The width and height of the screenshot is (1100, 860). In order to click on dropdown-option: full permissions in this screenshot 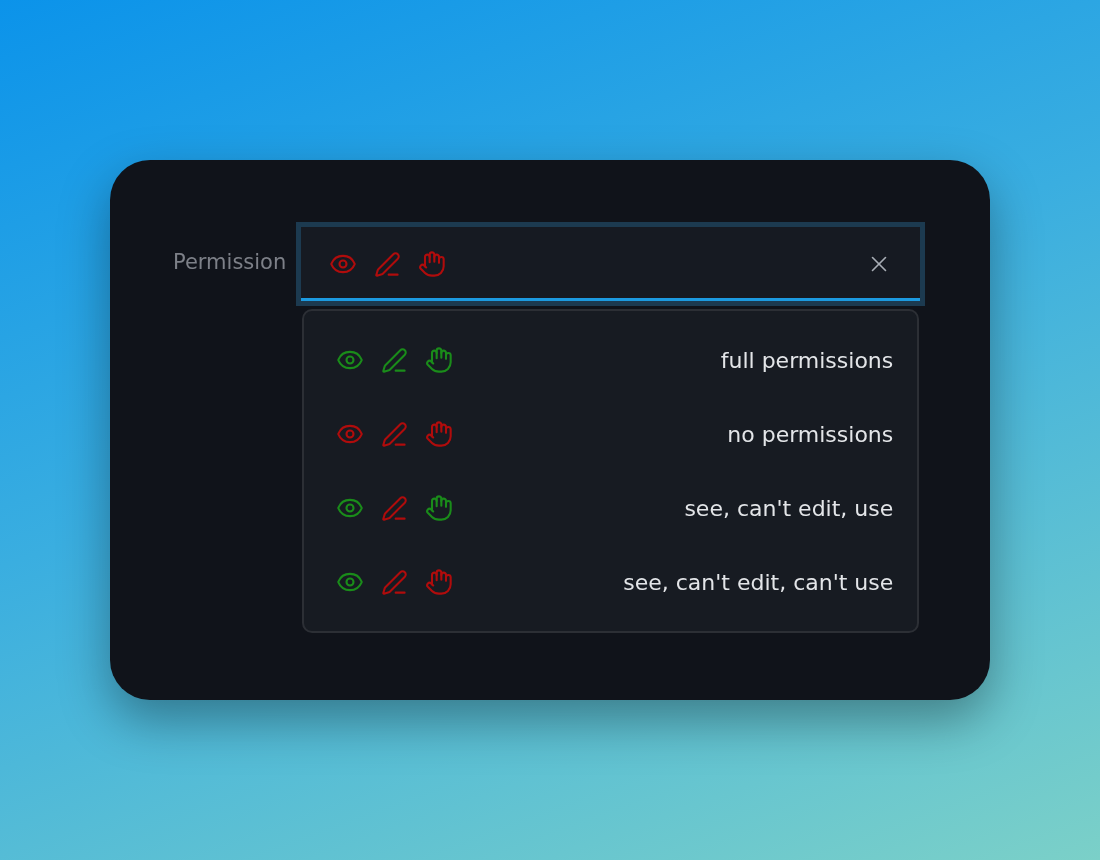, I will do `click(611, 360)`.